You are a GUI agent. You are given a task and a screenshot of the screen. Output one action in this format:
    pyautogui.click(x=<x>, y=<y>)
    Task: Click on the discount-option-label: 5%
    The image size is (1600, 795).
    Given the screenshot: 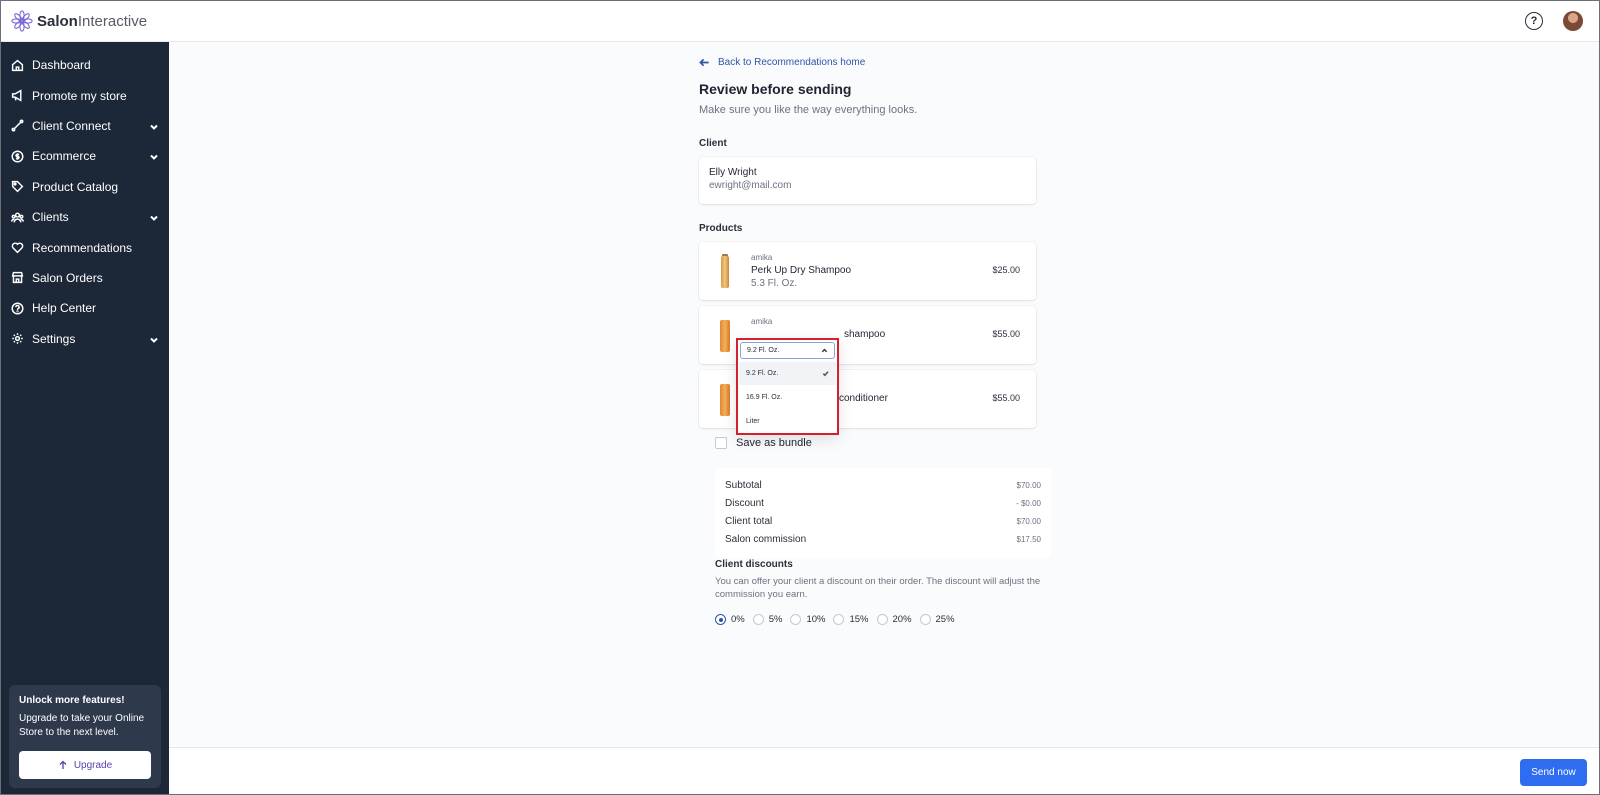 What is the action you would take?
    pyautogui.click(x=775, y=619)
    